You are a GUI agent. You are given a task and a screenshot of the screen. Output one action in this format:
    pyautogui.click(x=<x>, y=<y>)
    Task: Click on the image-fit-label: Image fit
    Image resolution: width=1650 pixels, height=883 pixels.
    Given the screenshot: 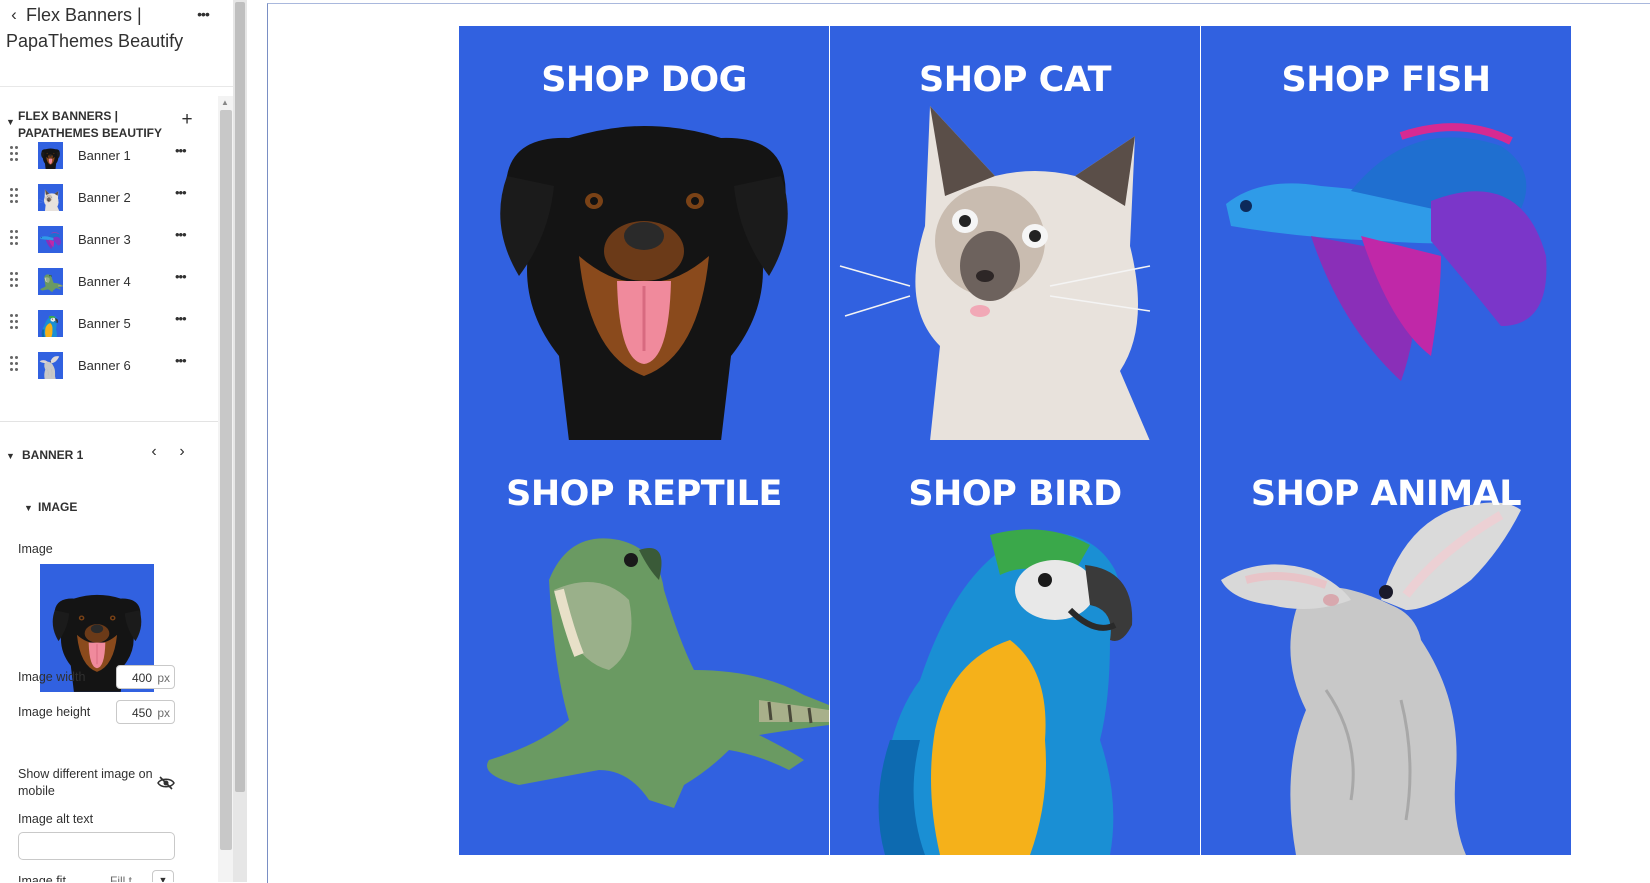 What is the action you would take?
    pyautogui.click(x=42, y=878)
    